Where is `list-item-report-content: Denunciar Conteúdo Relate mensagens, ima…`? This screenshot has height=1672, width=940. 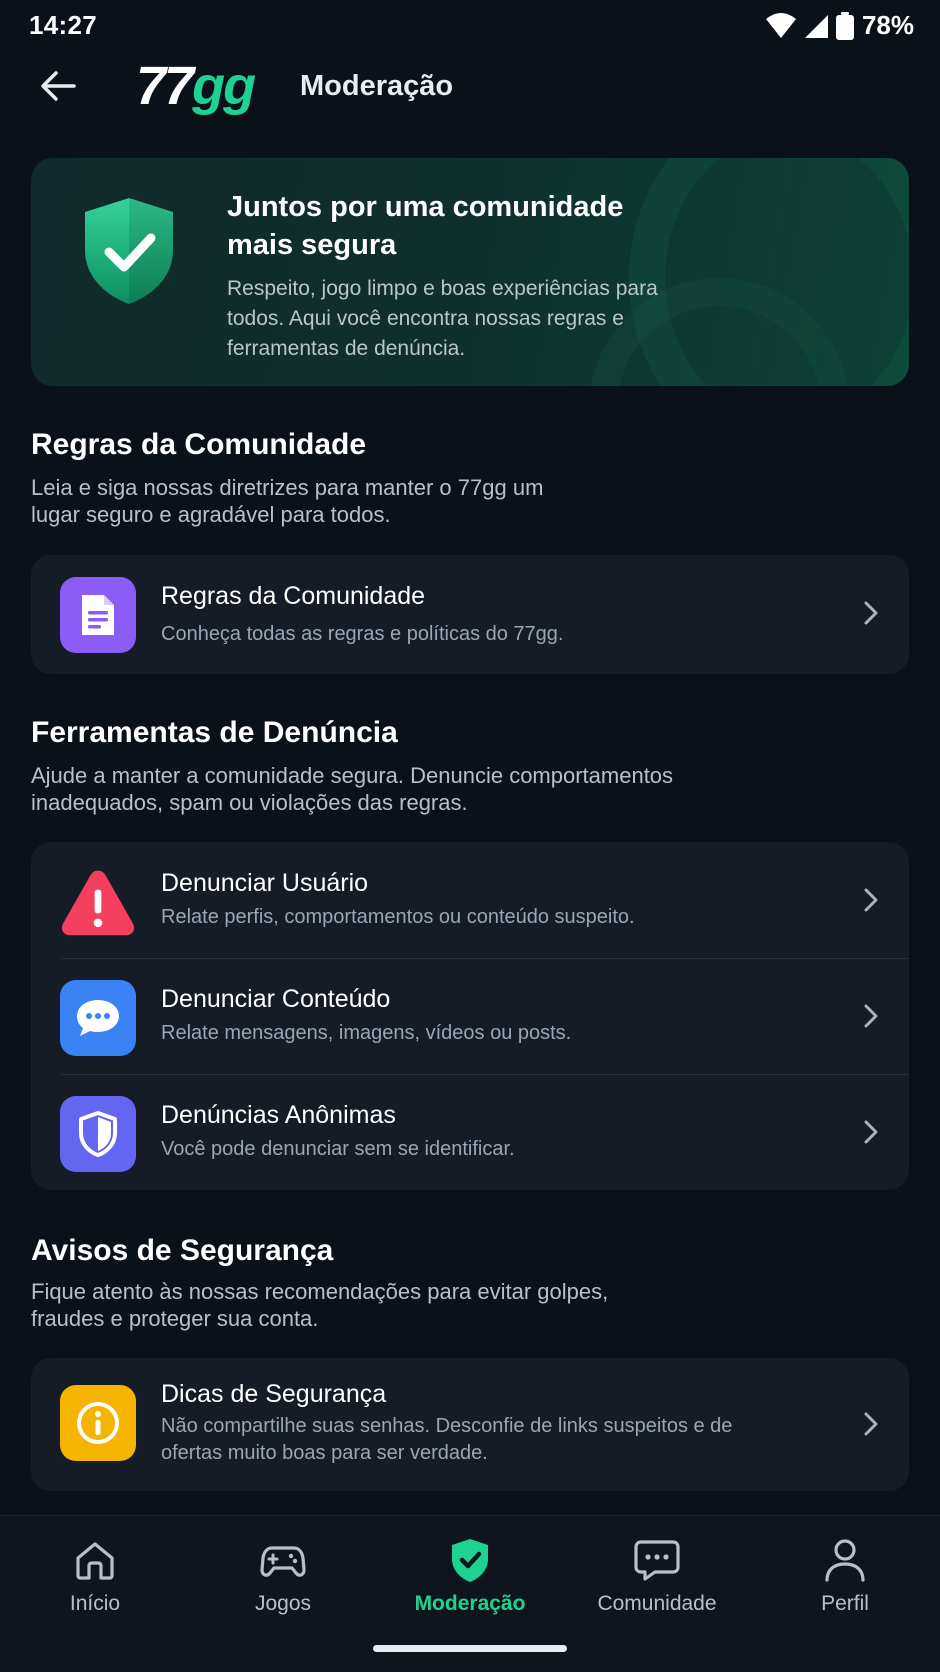 list-item-report-content: Denunciar Conteúdo Relate mensagens, ima… is located at coordinates (470, 1016).